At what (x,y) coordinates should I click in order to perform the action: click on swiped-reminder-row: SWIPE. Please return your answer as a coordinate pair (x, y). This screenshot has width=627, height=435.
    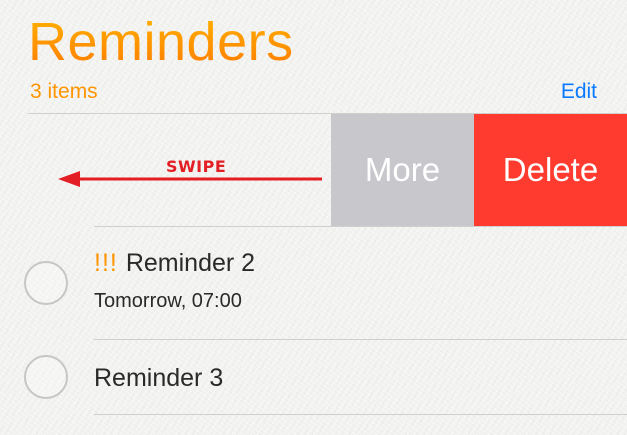
    Looking at the image, I should click on (165, 170).